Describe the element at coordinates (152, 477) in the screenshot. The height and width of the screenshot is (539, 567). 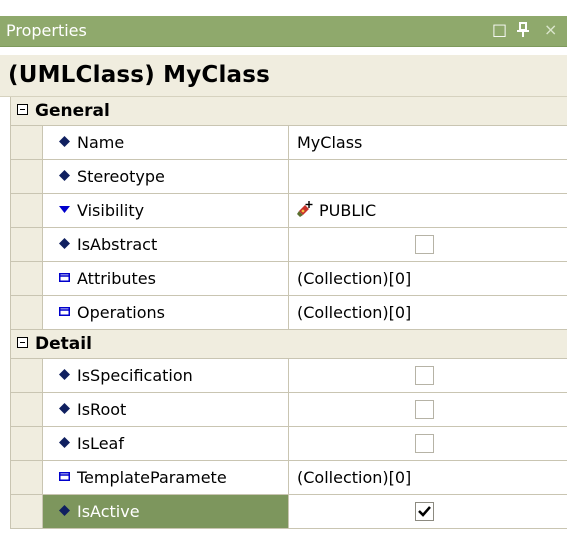
I see `property-label: TemplateParamete` at that location.